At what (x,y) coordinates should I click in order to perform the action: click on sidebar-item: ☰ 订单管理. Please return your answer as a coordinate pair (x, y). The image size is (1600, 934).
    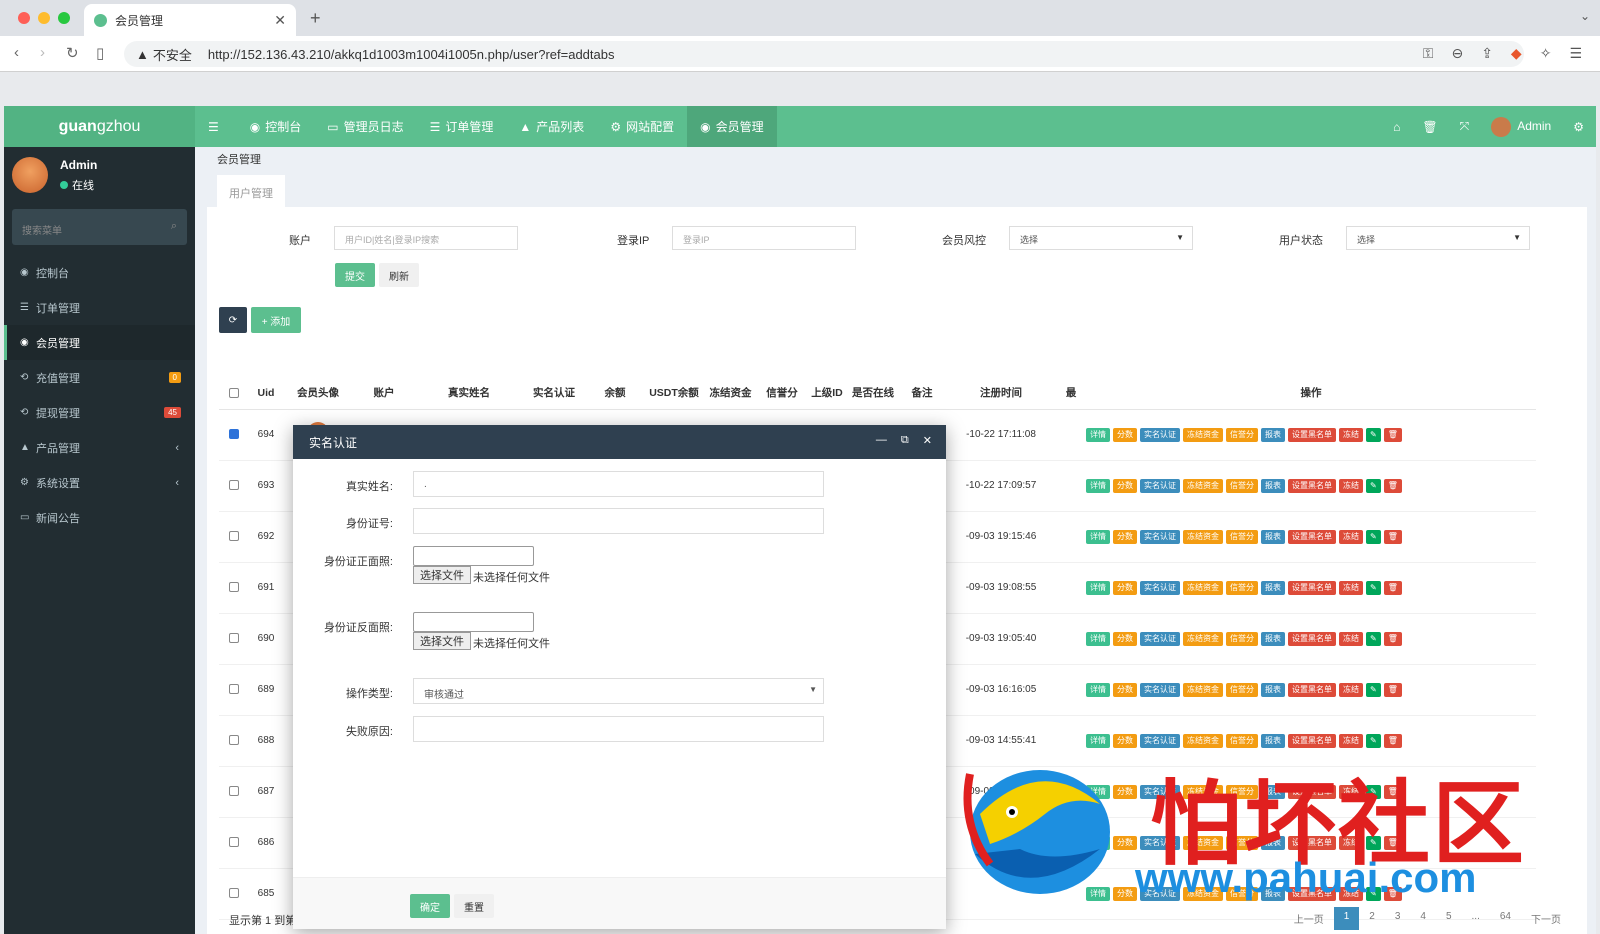
    Looking at the image, I should click on (99, 307).